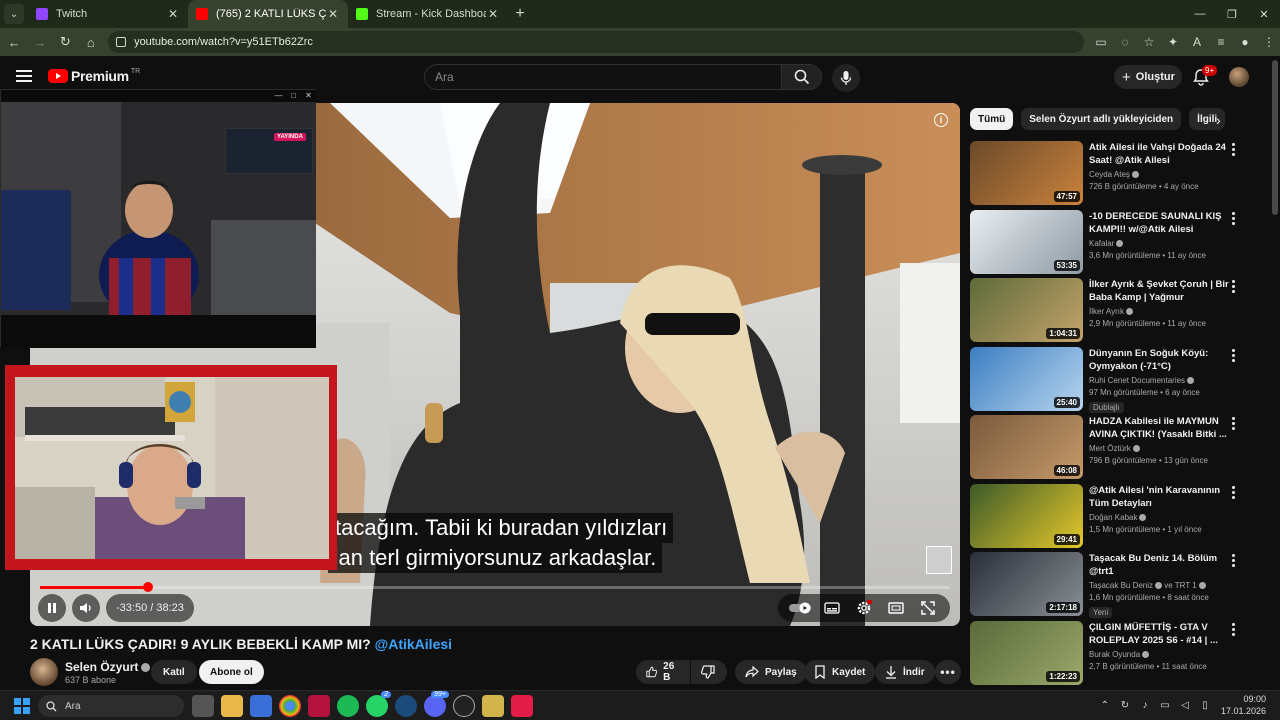 Image resolution: width=1280 pixels, height=720 pixels. What do you see at coordinates (802, 77) in the screenshot?
I see `search-button` at bounding box center [802, 77].